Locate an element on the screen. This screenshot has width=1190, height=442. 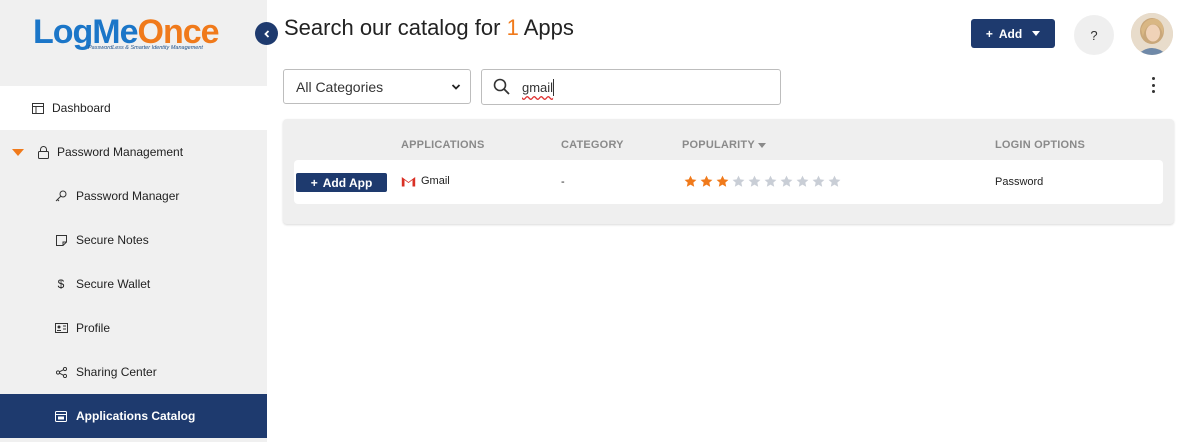
app-name-text: Gmail is located at coordinates (435, 181).